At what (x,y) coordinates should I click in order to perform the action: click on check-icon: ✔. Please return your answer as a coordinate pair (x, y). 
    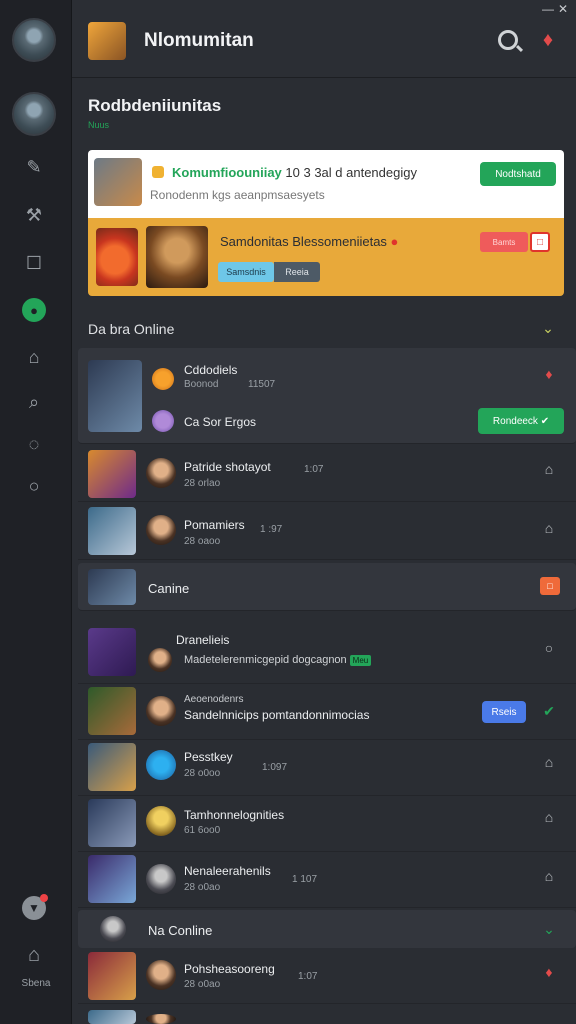
    Looking at the image, I should click on (549, 711).